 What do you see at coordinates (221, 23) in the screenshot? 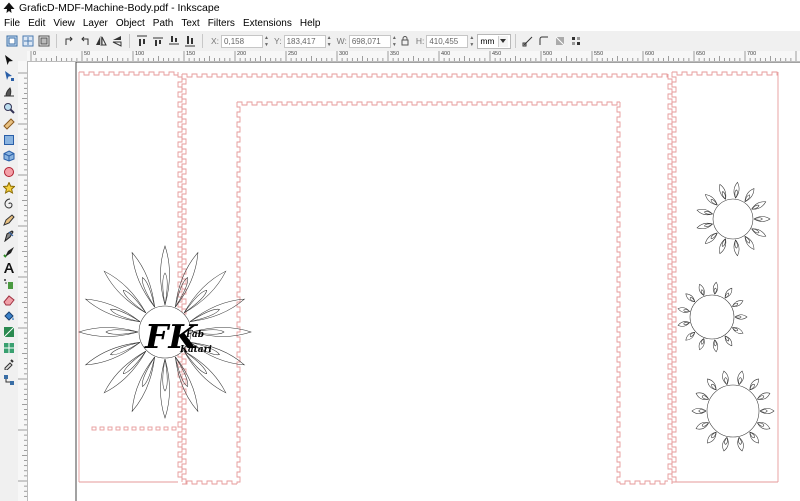
I see `menu-filters: Filters` at bounding box center [221, 23].